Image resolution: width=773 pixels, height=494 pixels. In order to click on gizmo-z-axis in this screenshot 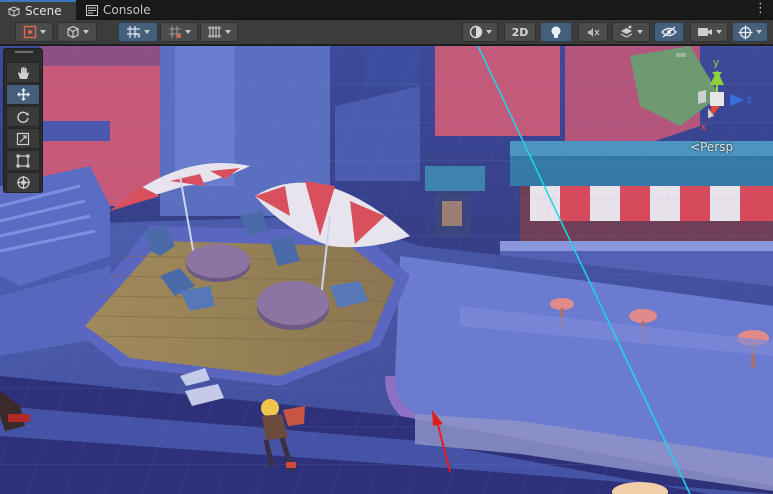, I will do `click(737, 100)`.